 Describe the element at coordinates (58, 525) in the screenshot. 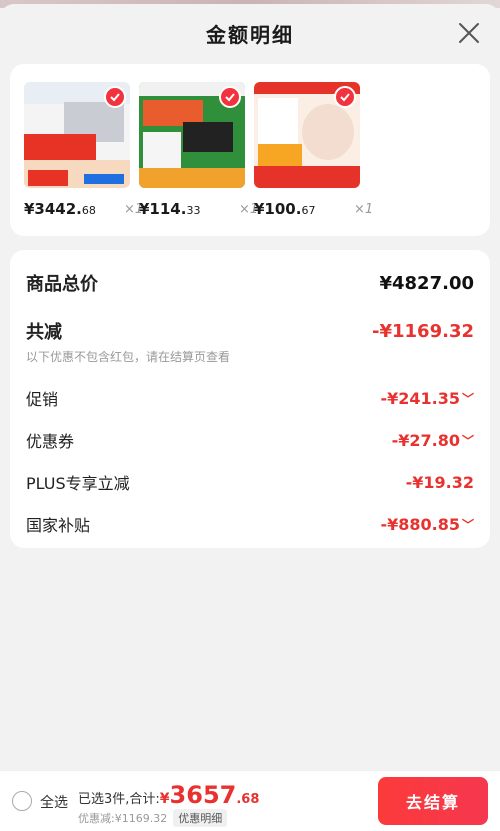

I see `subsidy-label: 国家补贴` at that location.